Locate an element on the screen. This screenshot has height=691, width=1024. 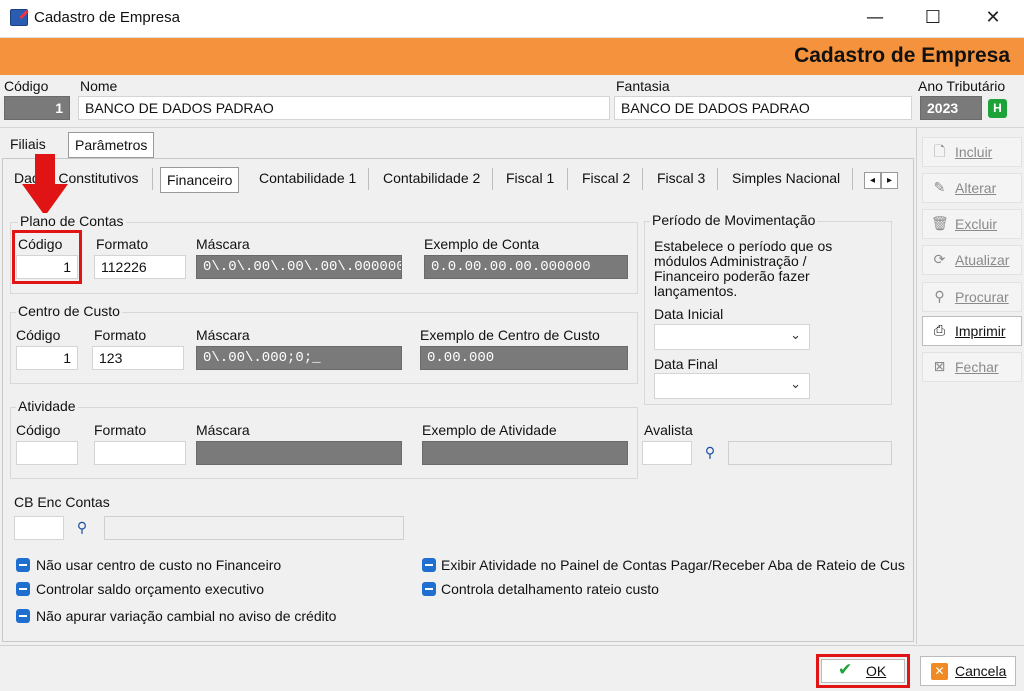
trash-icon: 🗑 is located at coordinates (940, 224).